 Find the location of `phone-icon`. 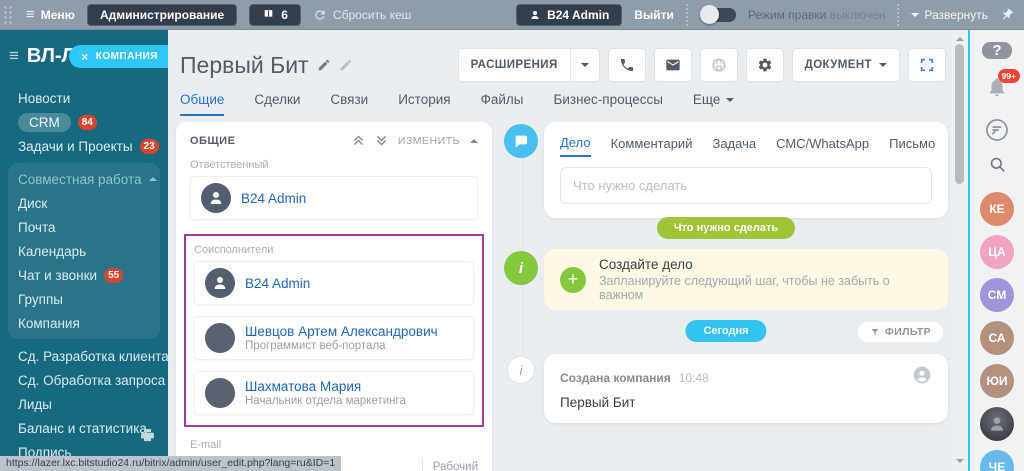

phone-icon is located at coordinates (626, 65).